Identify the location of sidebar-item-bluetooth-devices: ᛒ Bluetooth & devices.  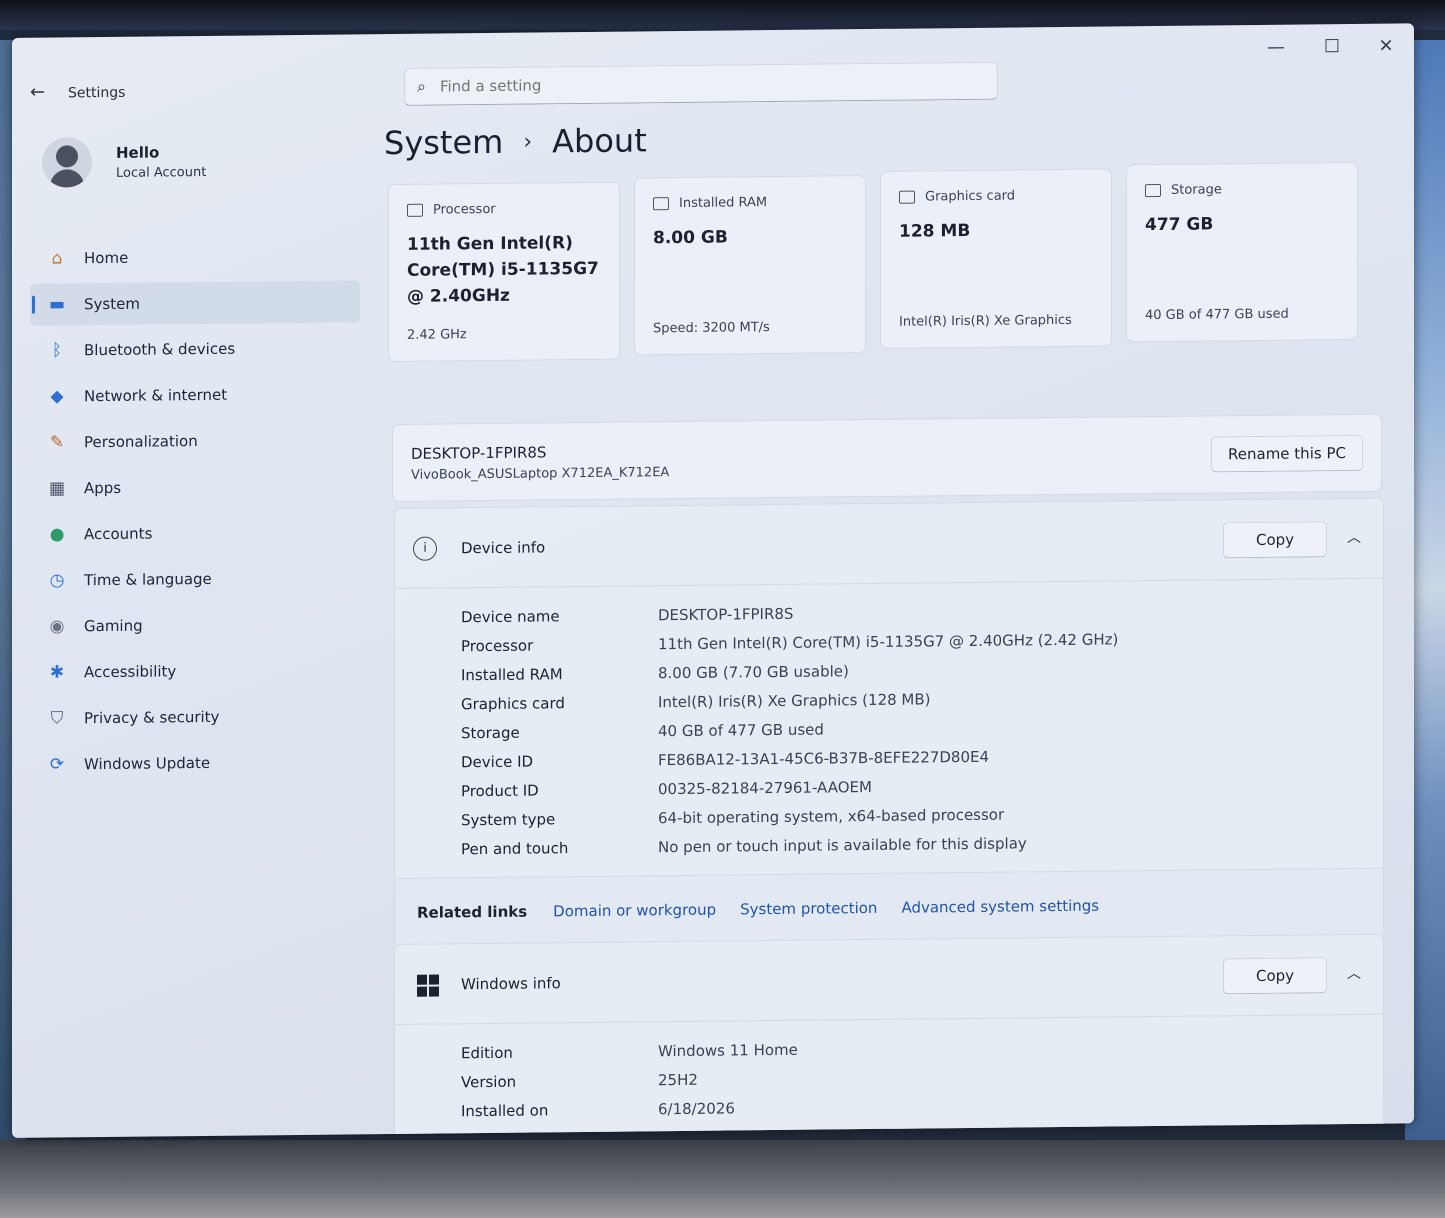
(195, 348).